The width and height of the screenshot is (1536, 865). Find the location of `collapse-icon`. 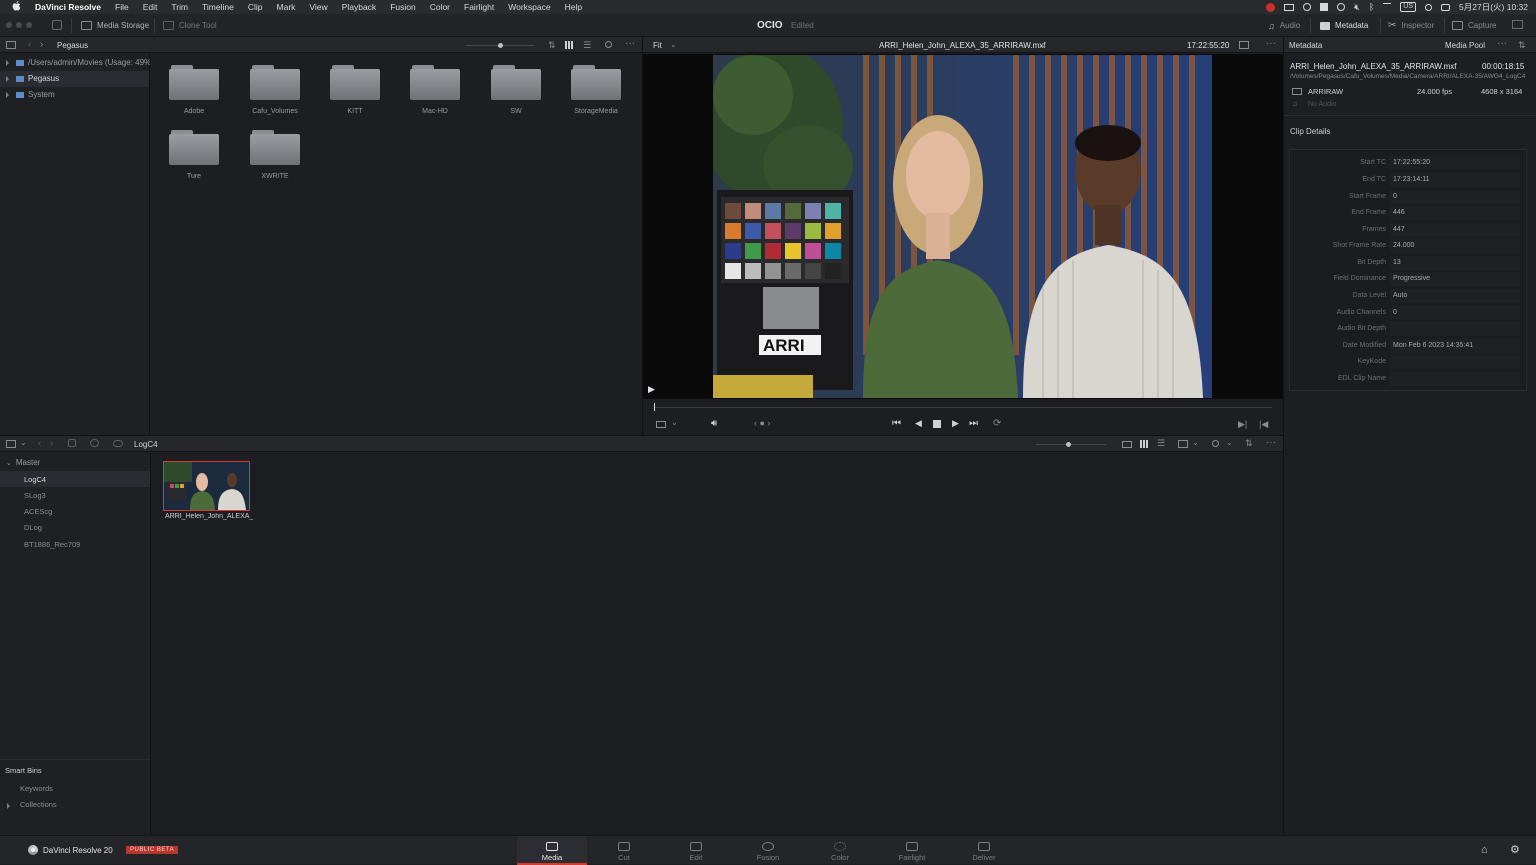

collapse-icon is located at coordinates (57, 25).